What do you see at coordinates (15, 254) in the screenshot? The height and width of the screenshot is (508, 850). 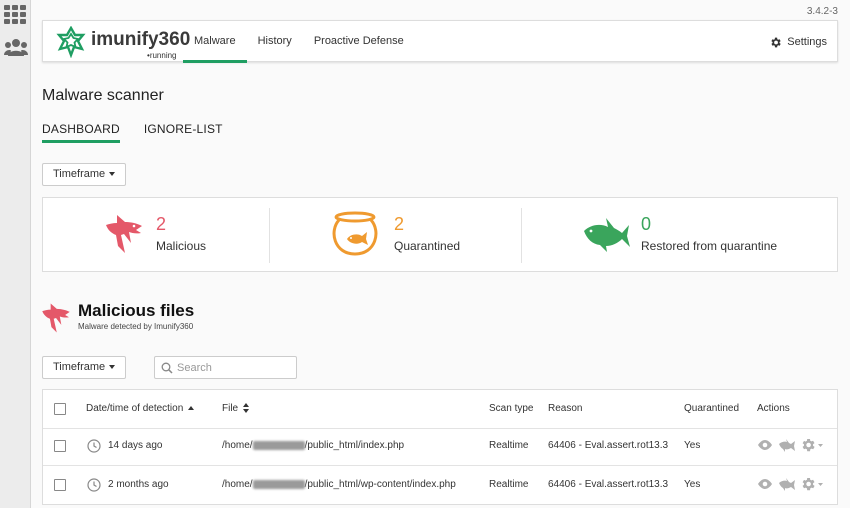 I see `left-sidebar` at bounding box center [15, 254].